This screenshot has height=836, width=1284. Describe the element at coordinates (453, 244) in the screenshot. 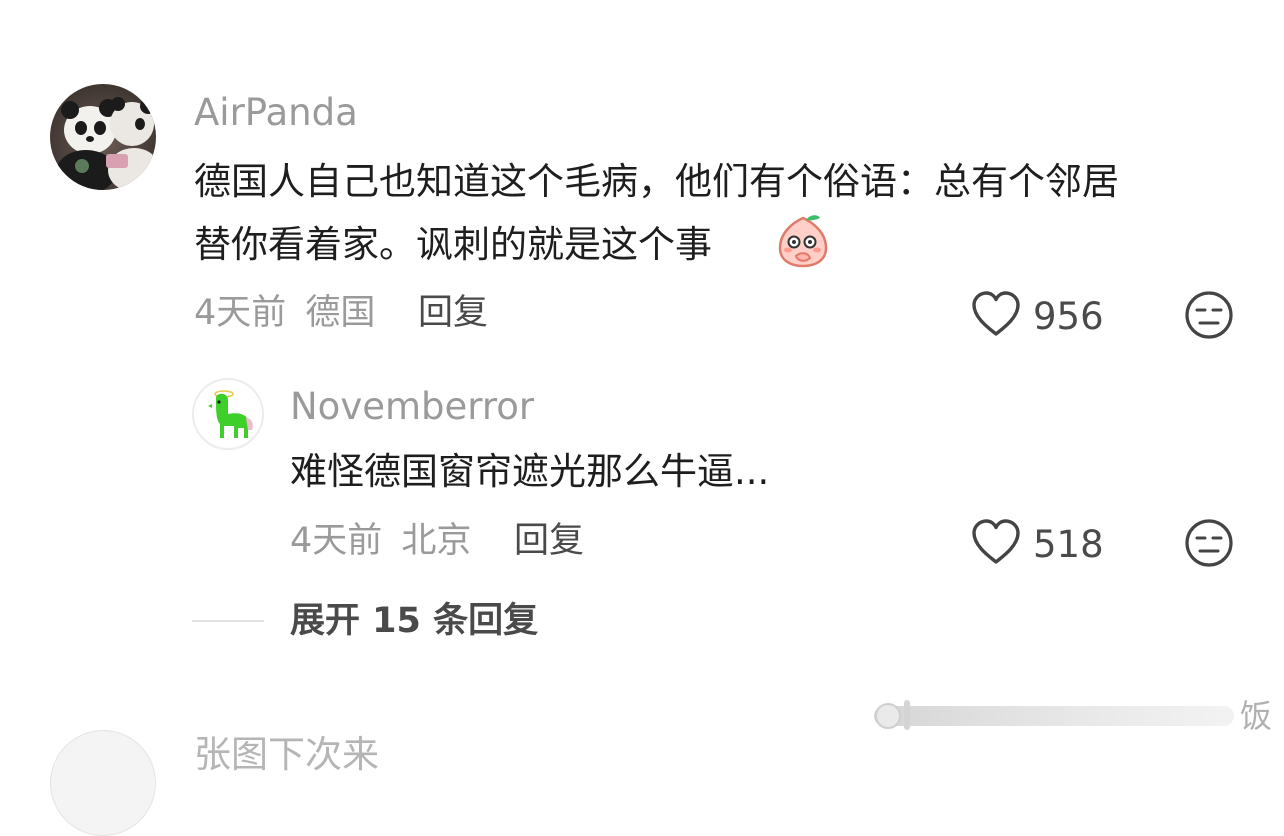

I see `comment-text-line2: 替你看着家。讽刺的就是这个事` at that location.